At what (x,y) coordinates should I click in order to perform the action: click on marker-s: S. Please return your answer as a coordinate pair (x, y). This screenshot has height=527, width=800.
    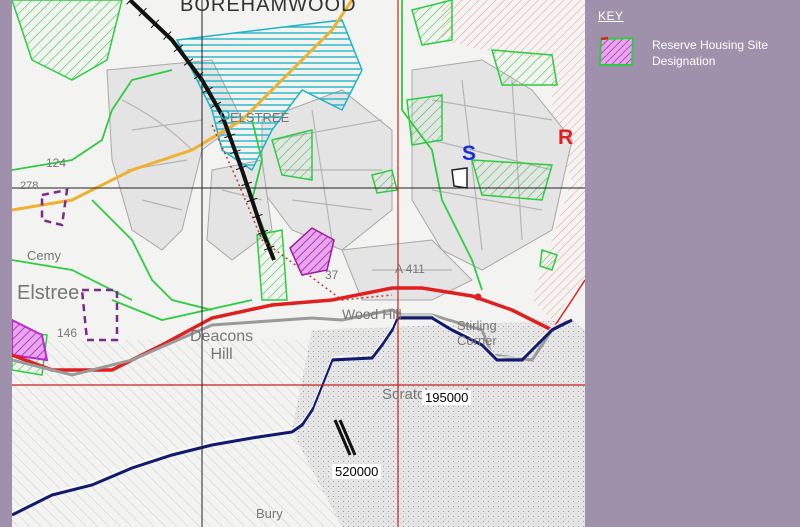
    Looking at the image, I should click on (469, 153).